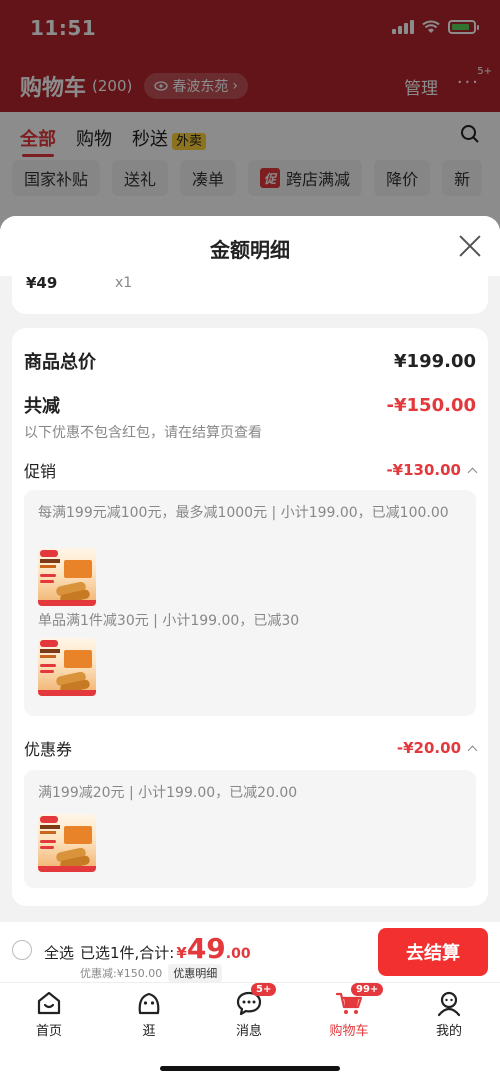  Describe the element at coordinates (195, 973) in the screenshot. I see `discount-detail-button: 优惠明细` at that location.